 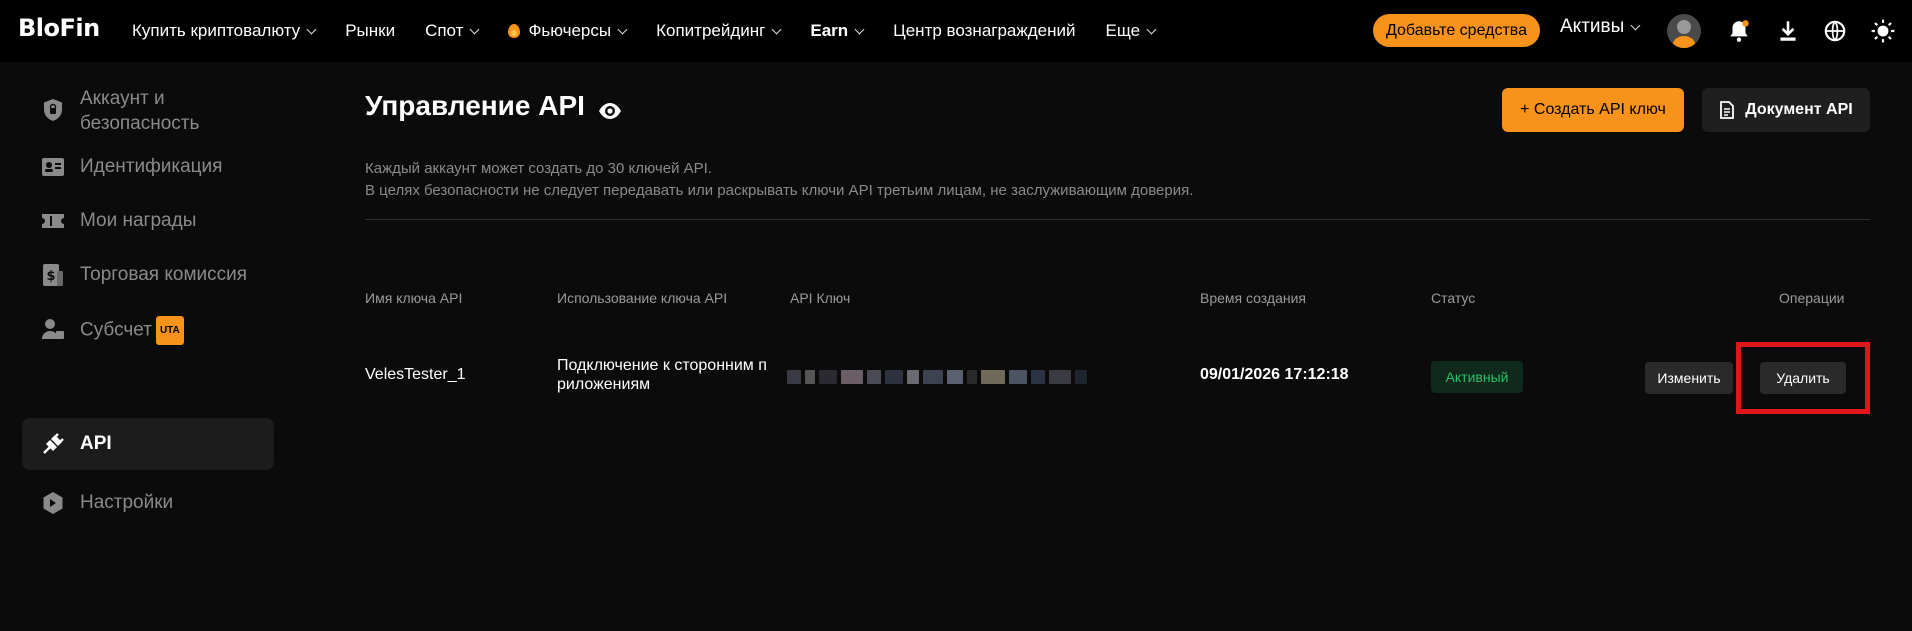 What do you see at coordinates (642, 298) in the screenshot?
I see `column-header-usage: Использование ключа API` at bounding box center [642, 298].